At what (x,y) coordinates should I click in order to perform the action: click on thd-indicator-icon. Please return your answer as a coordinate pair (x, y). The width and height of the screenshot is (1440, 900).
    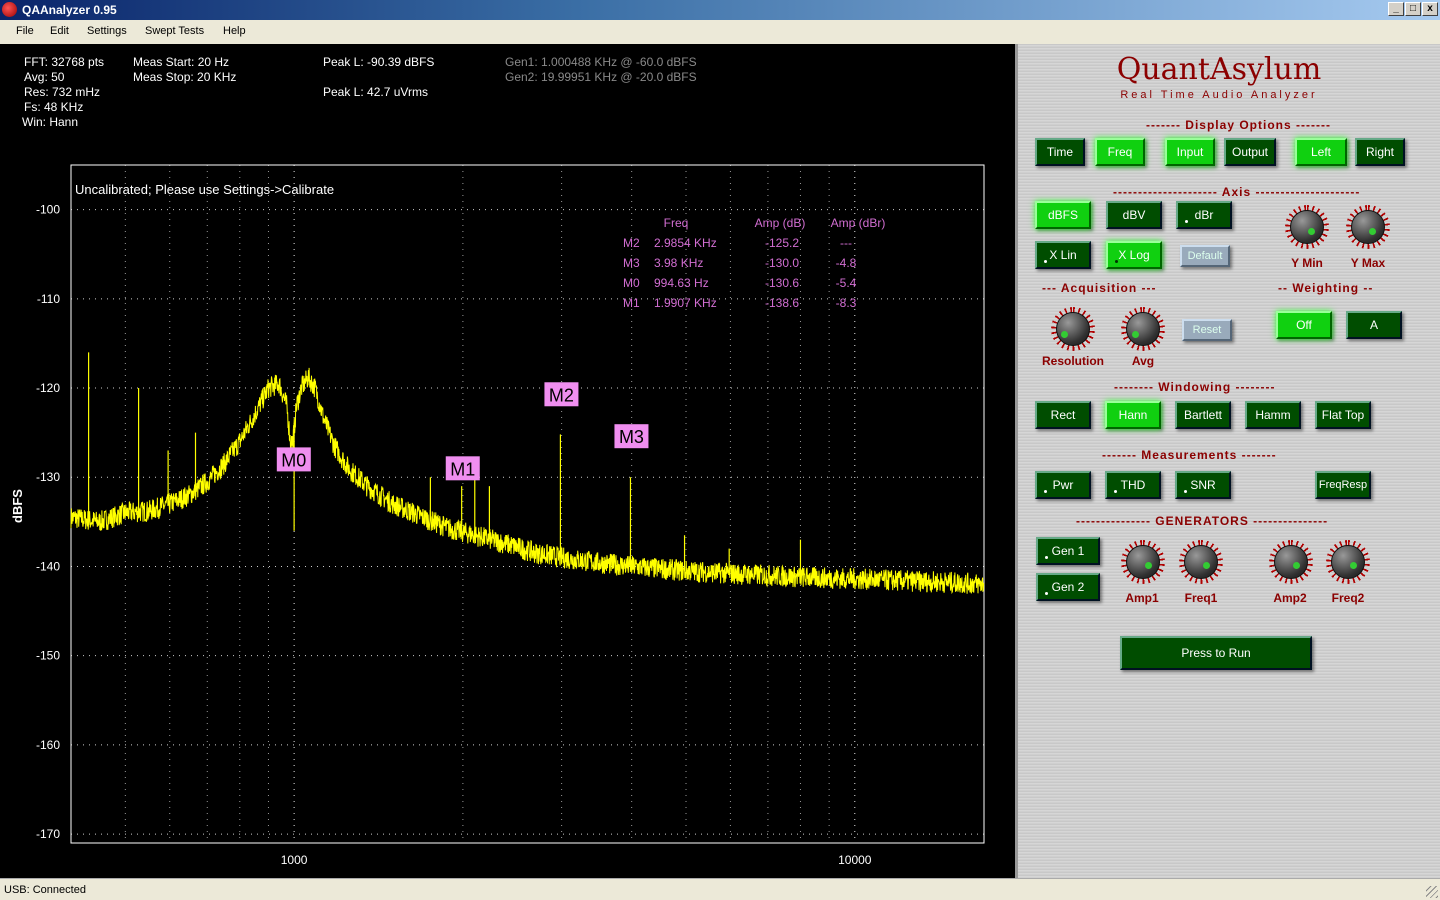
    Looking at the image, I should click on (1115, 491).